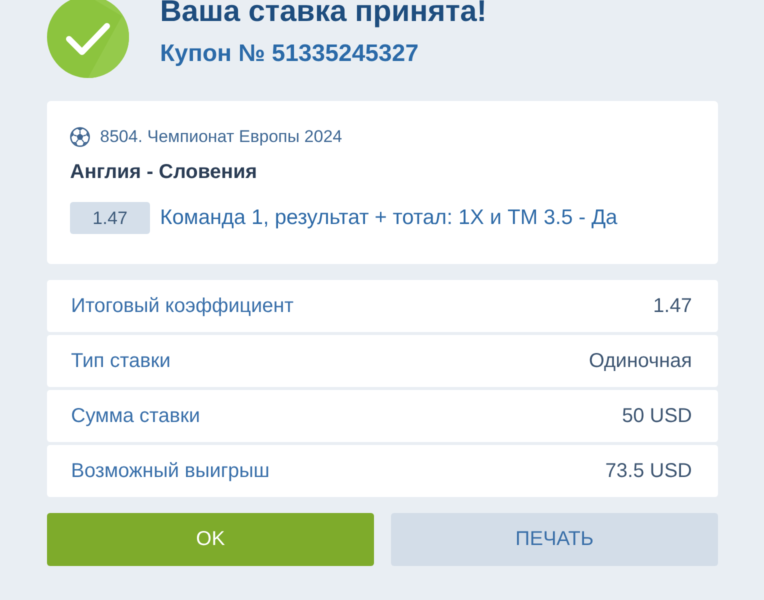 This screenshot has width=764, height=600. Describe the element at coordinates (164, 172) in the screenshot. I see `match-name: Англия - Словения` at that location.